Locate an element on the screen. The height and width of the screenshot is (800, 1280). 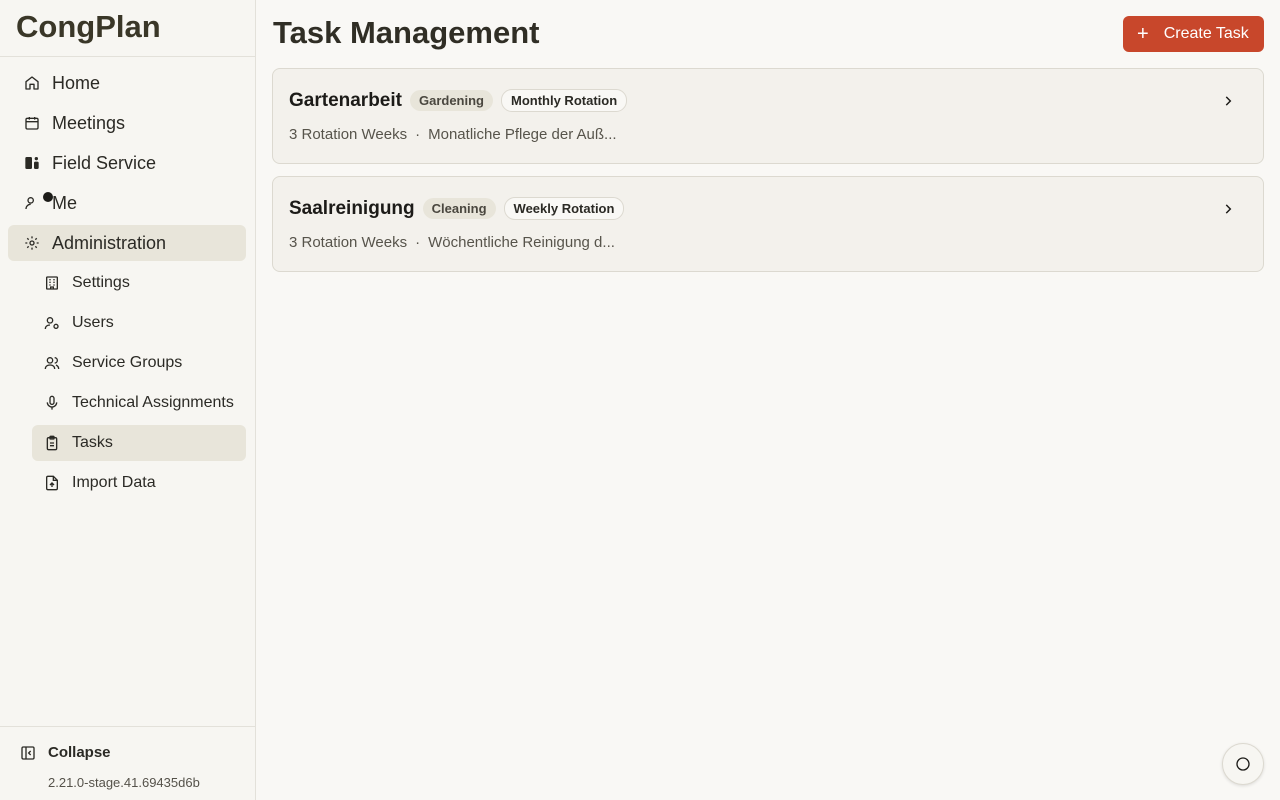
sidebar-item-administration: Administration is located at coordinates (127, 243).